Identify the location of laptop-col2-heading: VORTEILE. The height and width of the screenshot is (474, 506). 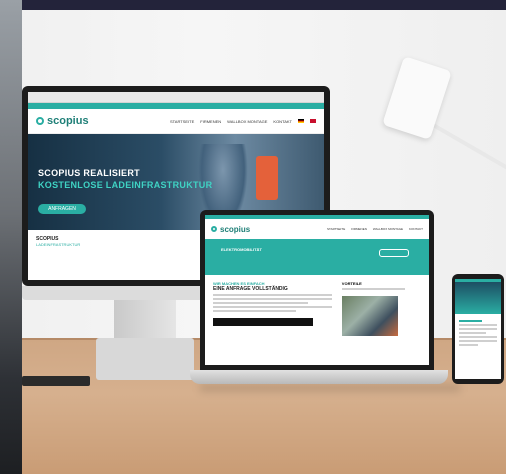
(351, 283).